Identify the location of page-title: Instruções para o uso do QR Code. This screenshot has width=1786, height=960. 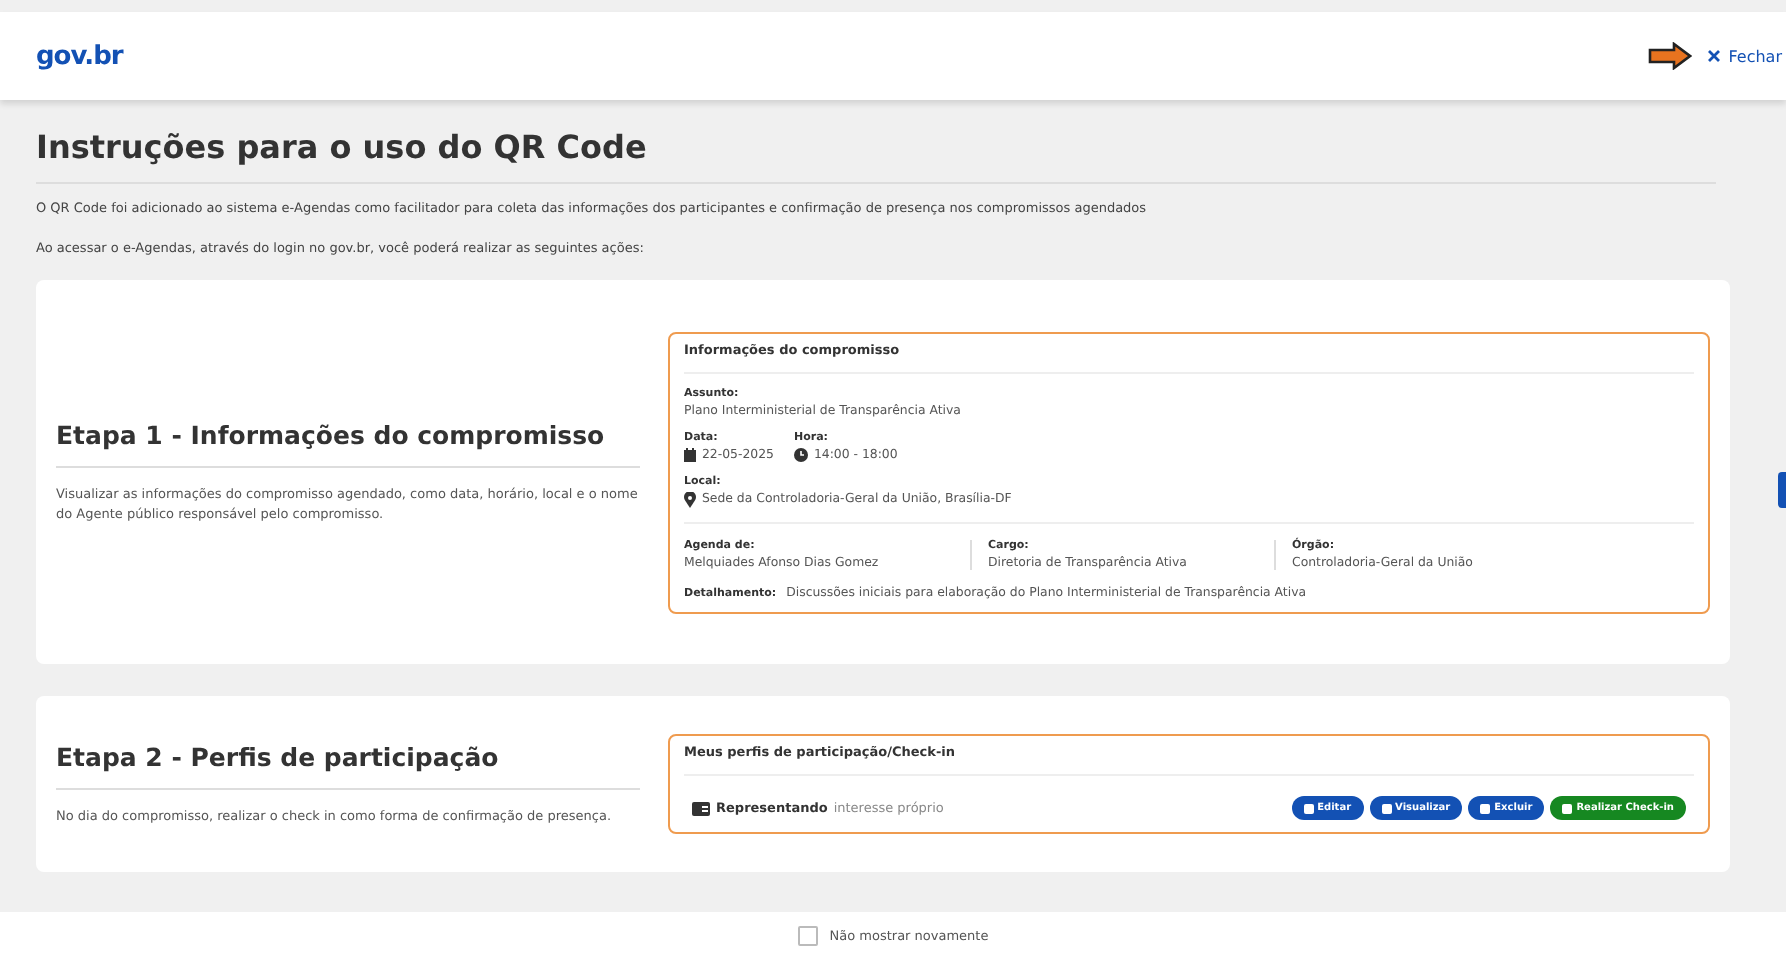
(876, 156).